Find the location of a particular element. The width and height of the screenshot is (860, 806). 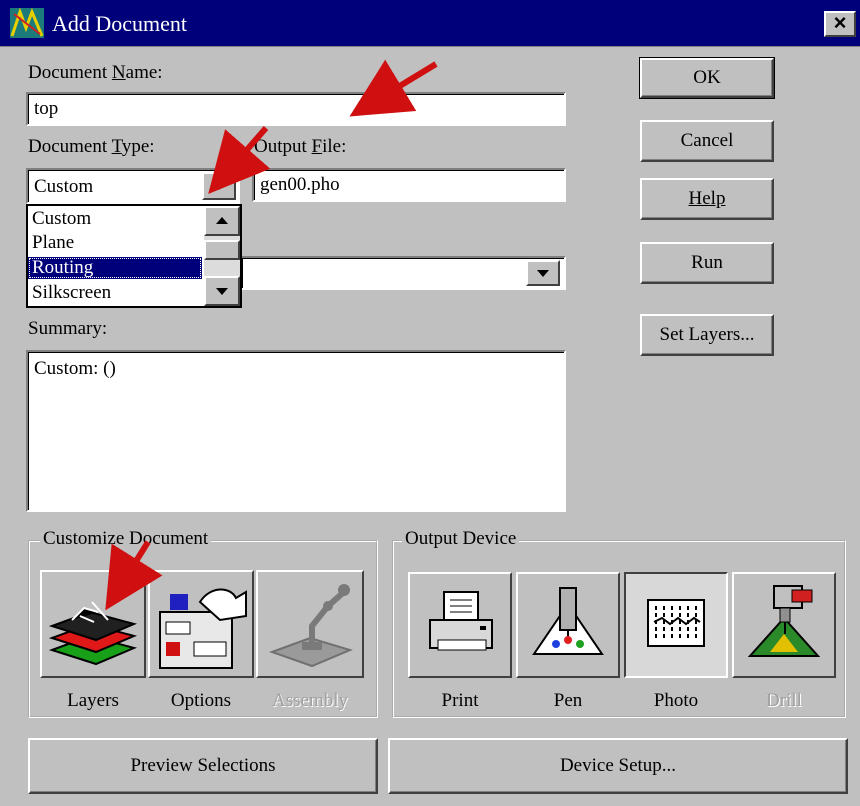

arrow-annotation-name is located at coordinates (393, 88).